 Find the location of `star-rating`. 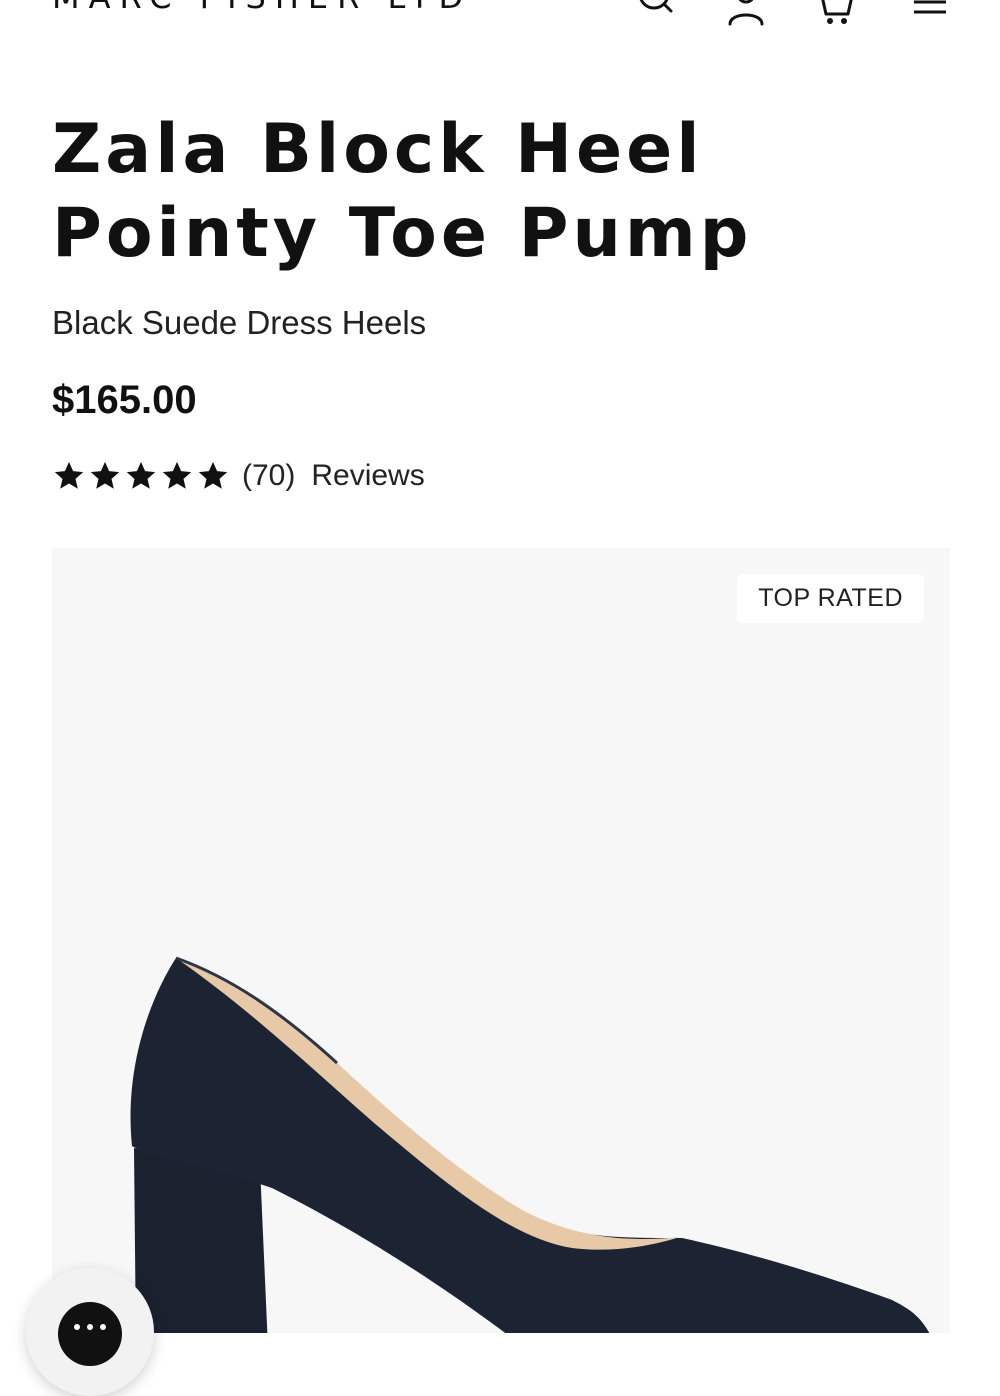

star-rating is located at coordinates (141, 476).